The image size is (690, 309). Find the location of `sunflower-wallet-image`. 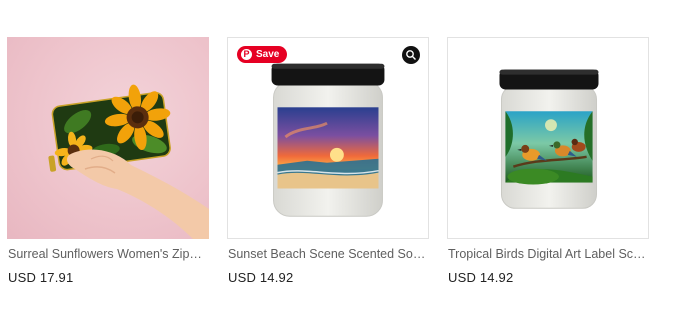

sunflower-wallet-image is located at coordinates (128, 161).